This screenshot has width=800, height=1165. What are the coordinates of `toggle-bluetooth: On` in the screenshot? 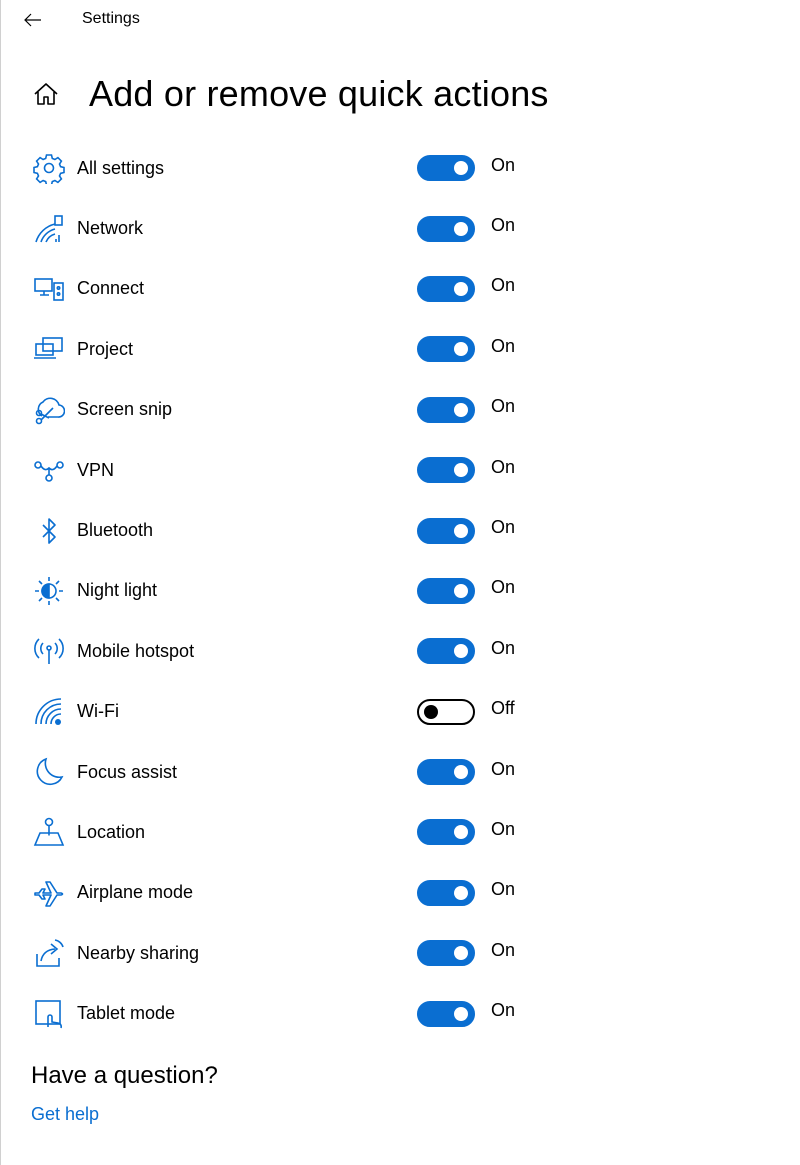 It's located at (466, 530).